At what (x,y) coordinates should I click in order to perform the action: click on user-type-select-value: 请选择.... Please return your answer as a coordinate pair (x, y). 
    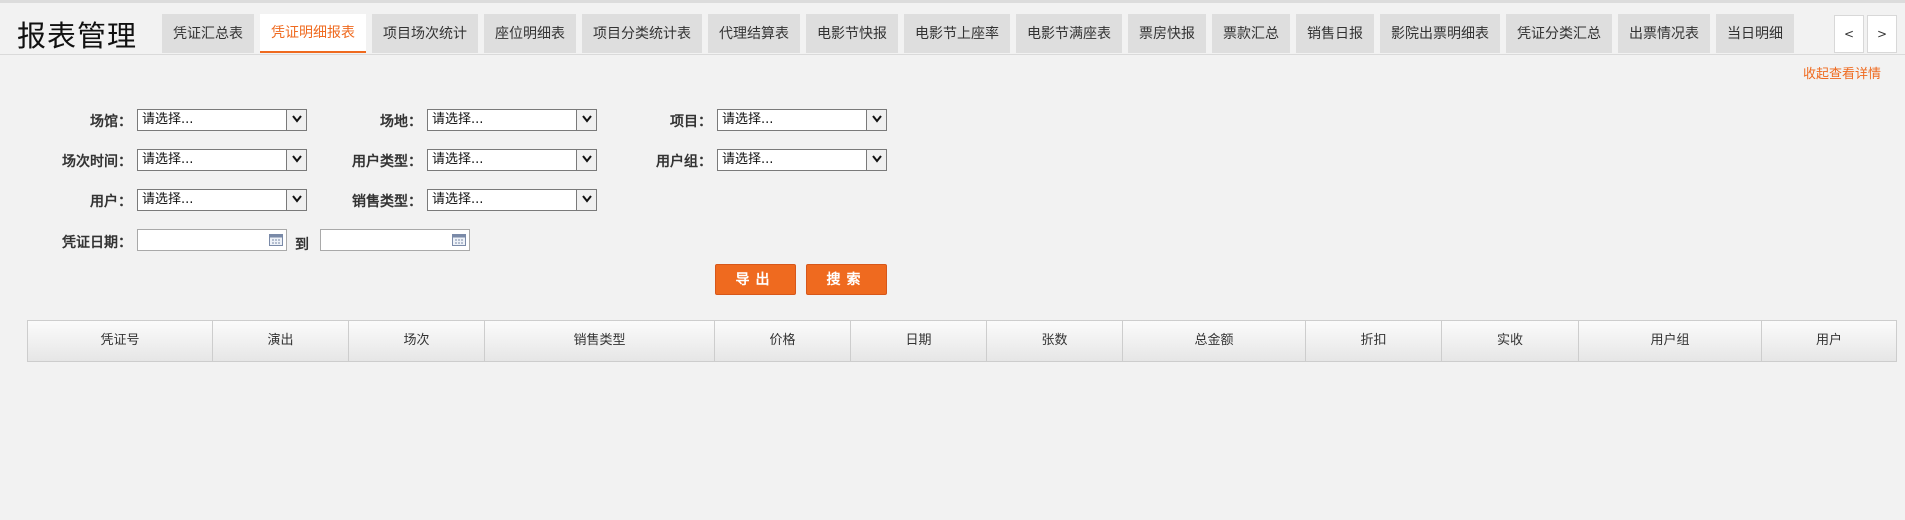
    Looking at the image, I should click on (458, 159).